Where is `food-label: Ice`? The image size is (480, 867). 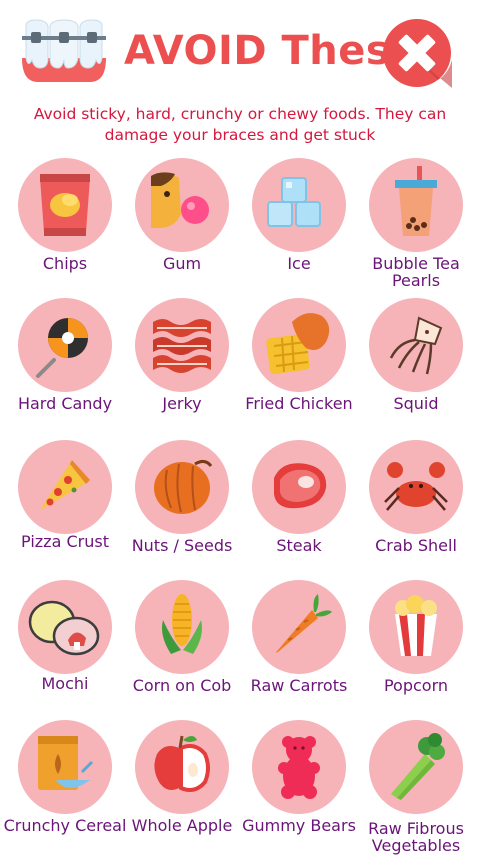 food-label: Ice is located at coordinates (299, 263).